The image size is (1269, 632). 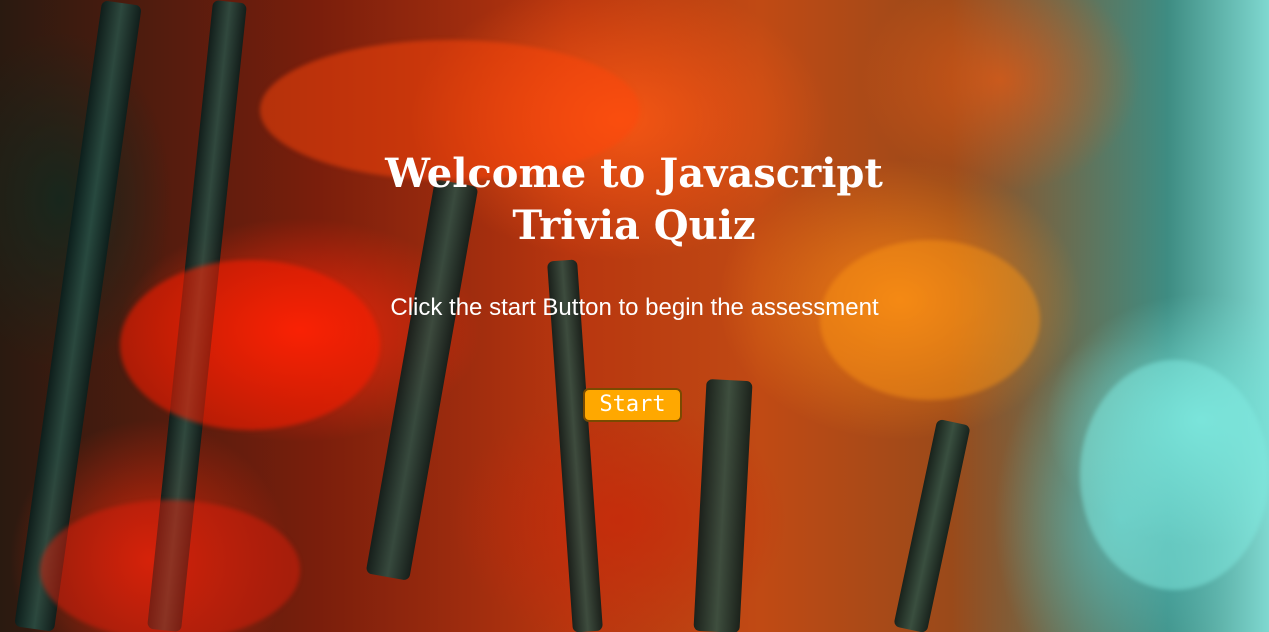 What do you see at coordinates (634, 225) in the screenshot?
I see `title-line-2: Trivia Quiz` at bounding box center [634, 225].